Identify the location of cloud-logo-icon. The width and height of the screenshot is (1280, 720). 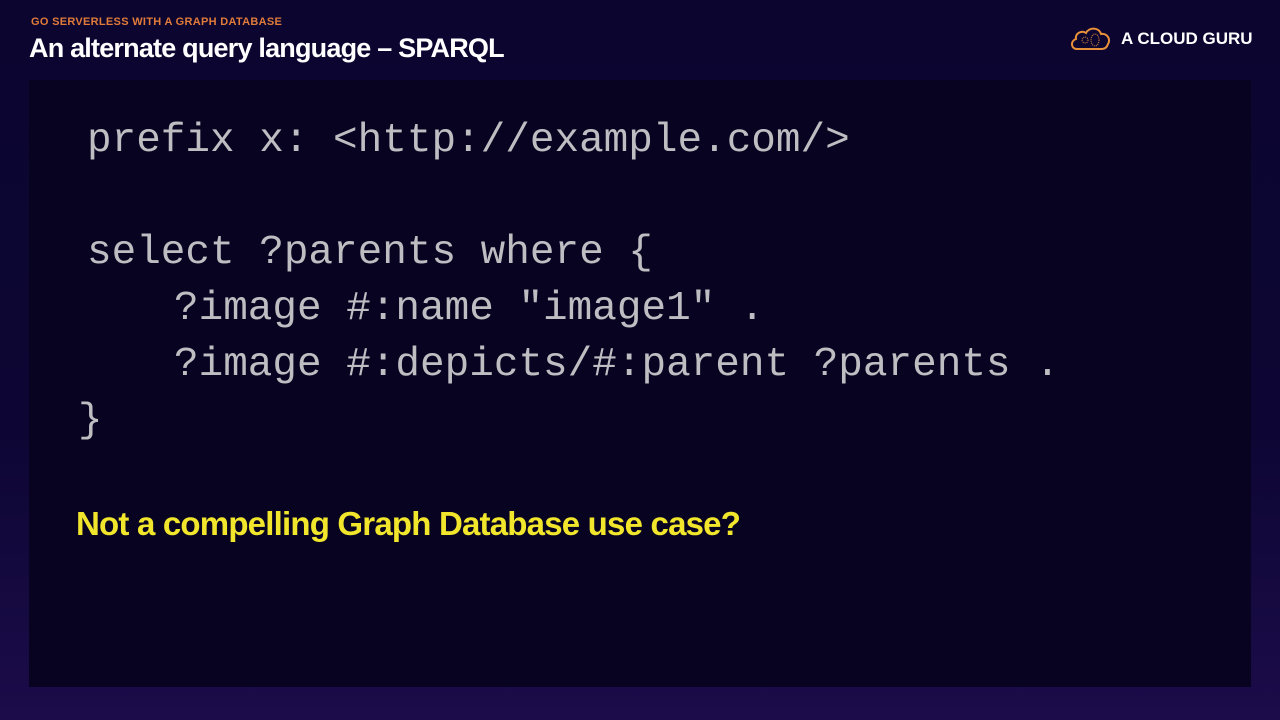
(1091, 38).